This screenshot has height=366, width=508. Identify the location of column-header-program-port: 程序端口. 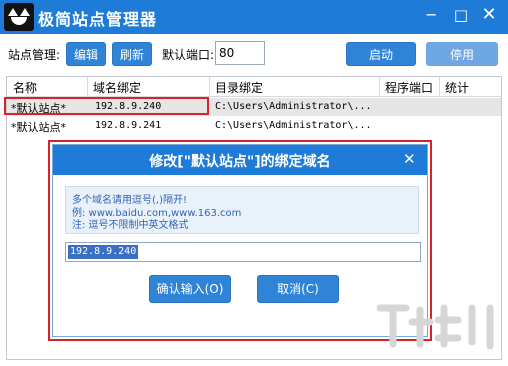
(409, 88).